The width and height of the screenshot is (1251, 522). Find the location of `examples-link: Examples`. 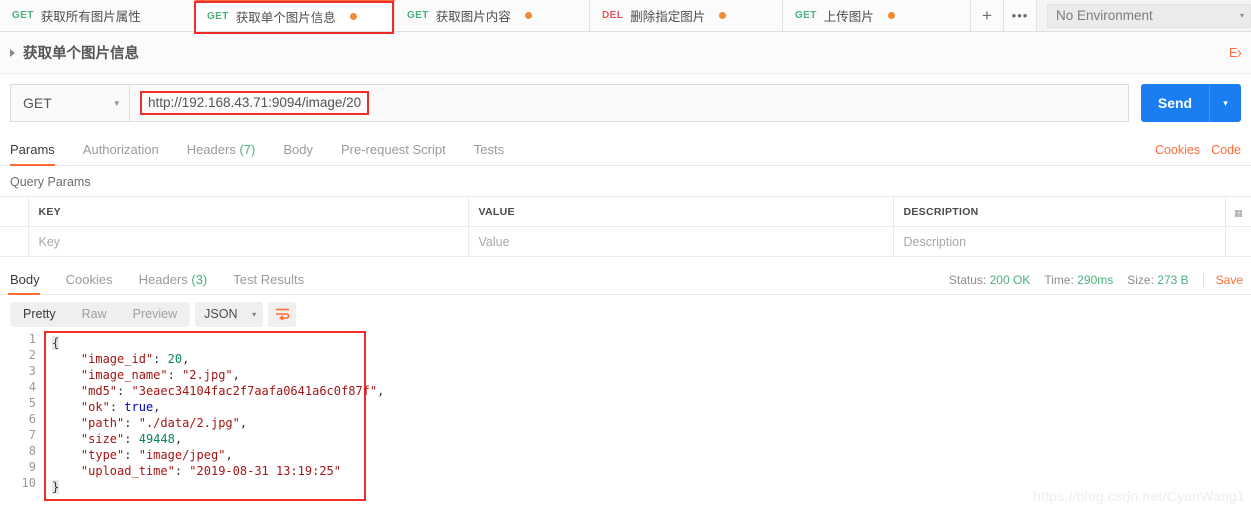

examples-link: Examples is located at coordinates (1235, 53).